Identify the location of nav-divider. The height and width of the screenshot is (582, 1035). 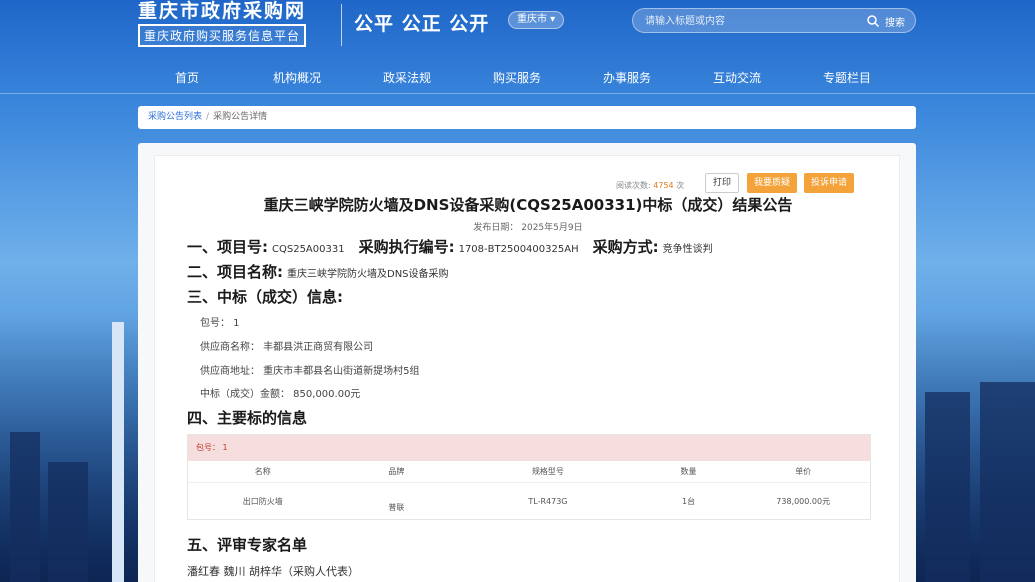
(517, 93).